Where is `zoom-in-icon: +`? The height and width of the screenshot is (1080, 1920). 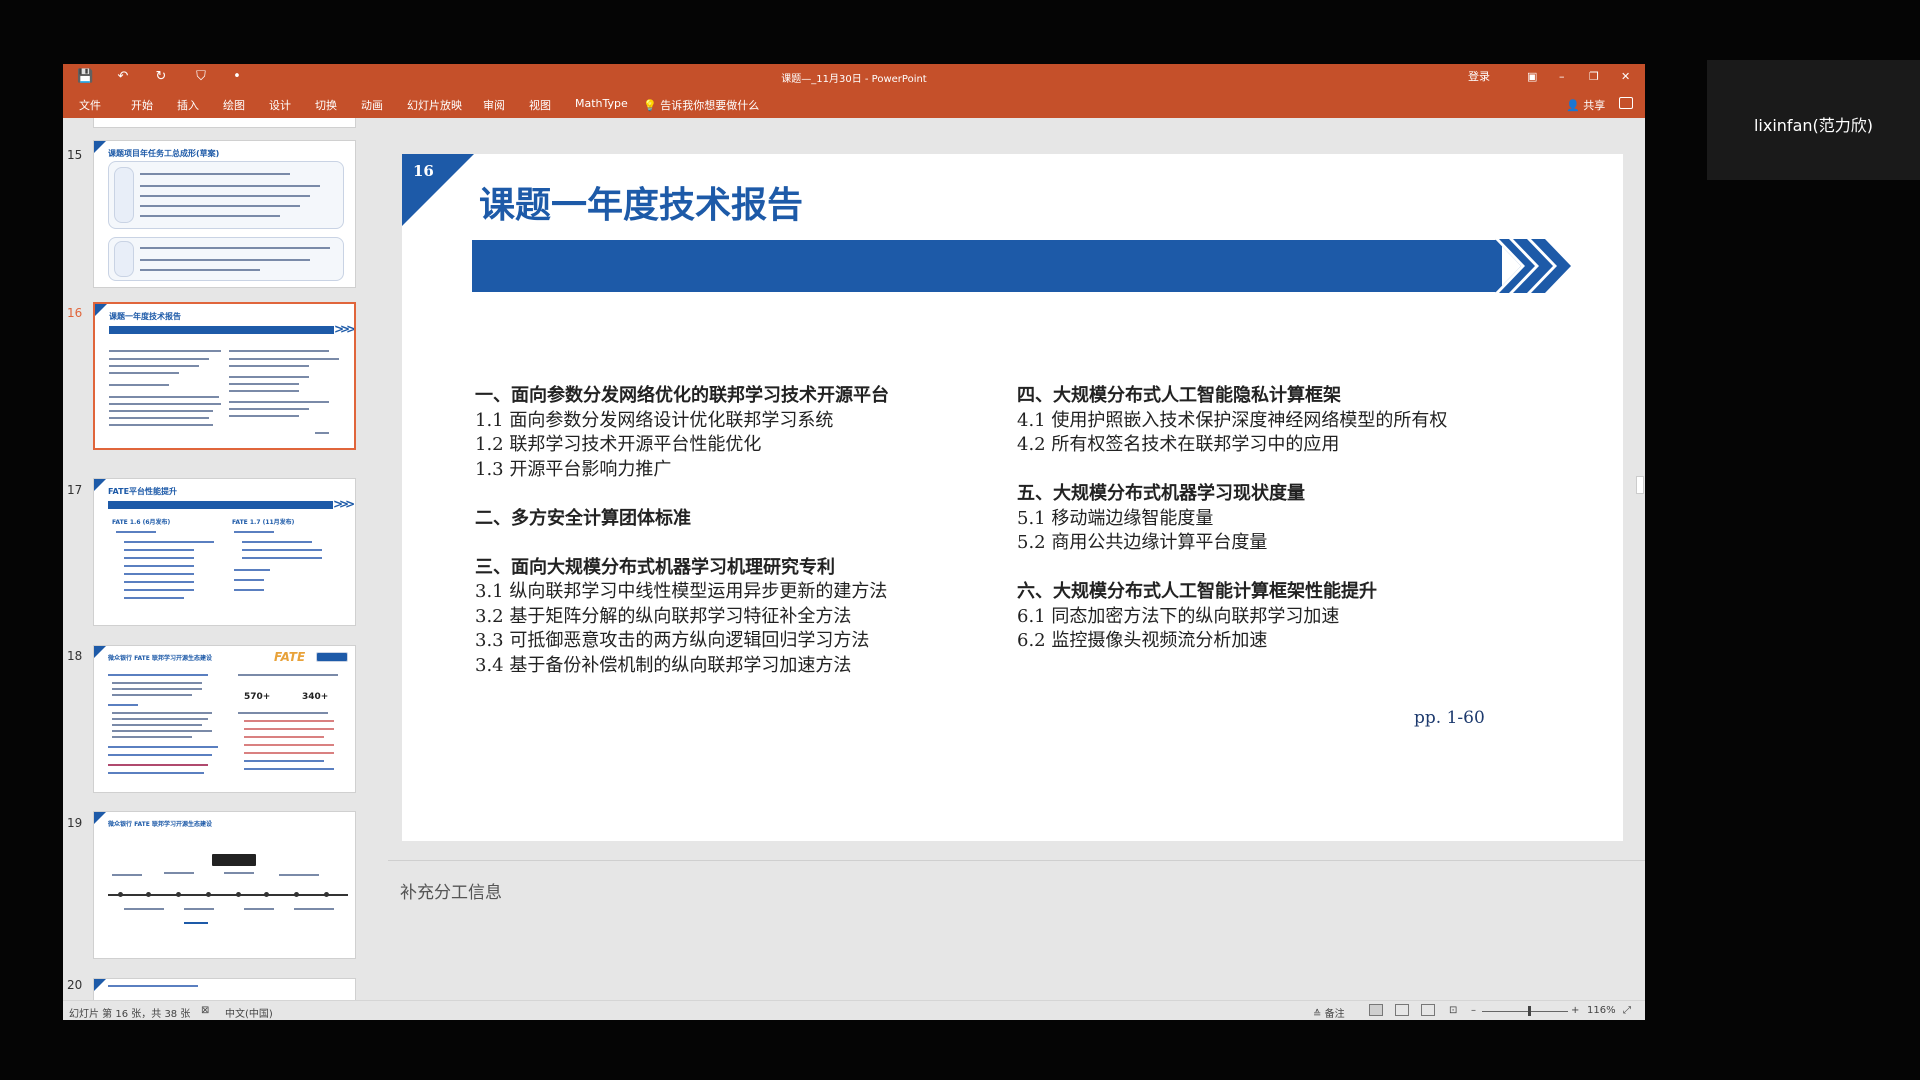 zoom-in-icon: + is located at coordinates (1575, 1010).